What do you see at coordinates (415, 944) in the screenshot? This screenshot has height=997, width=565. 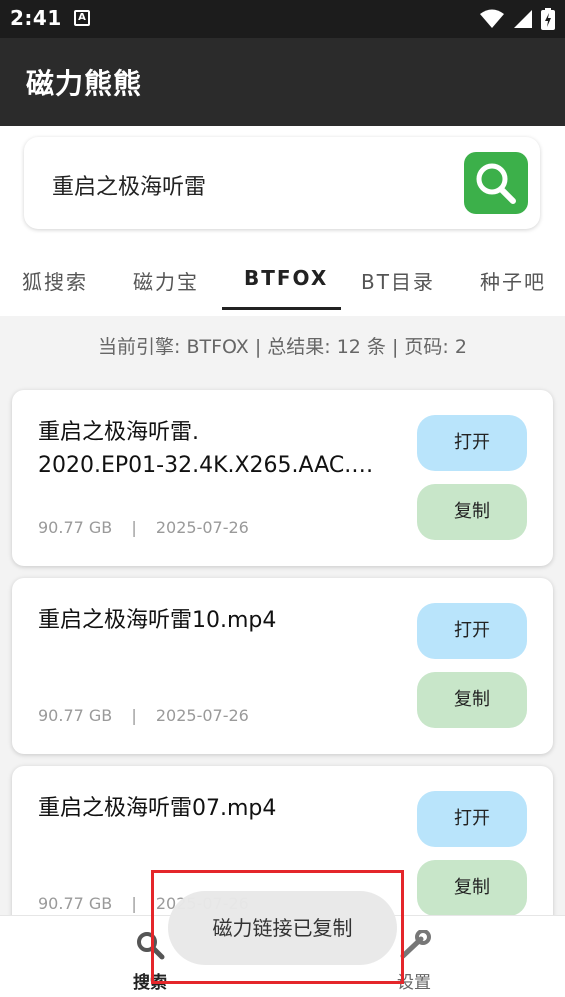 I see `wrench-icon` at bounding box center [415, 944].